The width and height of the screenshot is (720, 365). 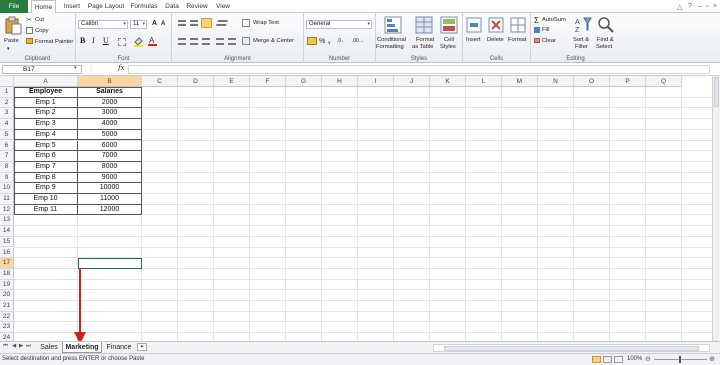 I want to click on column-header-n: N, so click(x=556, y=81).